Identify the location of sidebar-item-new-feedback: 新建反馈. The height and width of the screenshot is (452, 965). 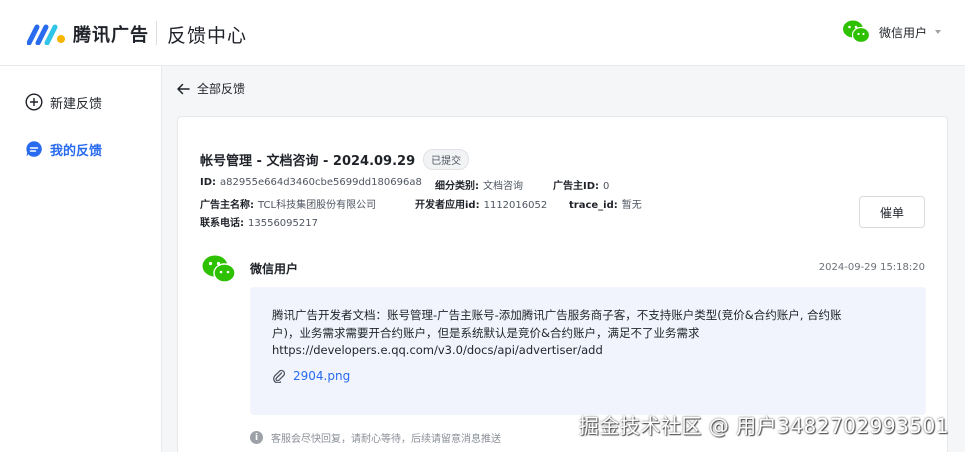
(63, 102).